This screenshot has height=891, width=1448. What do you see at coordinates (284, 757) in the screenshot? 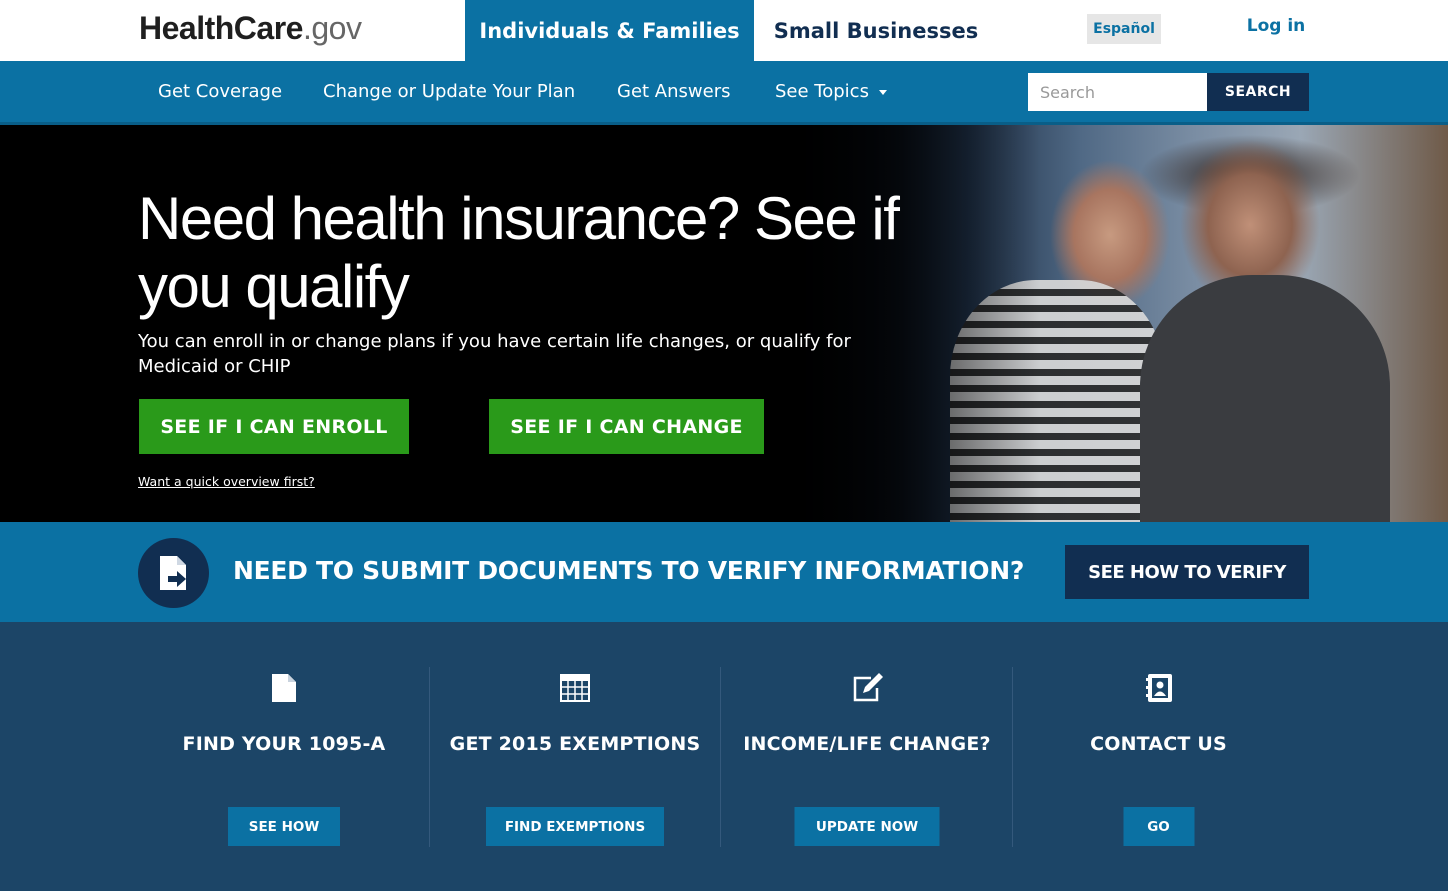
I see `card-find-1095a: FIND YOUR 1095-A SEE HOW` at bounding box center [284, 757].